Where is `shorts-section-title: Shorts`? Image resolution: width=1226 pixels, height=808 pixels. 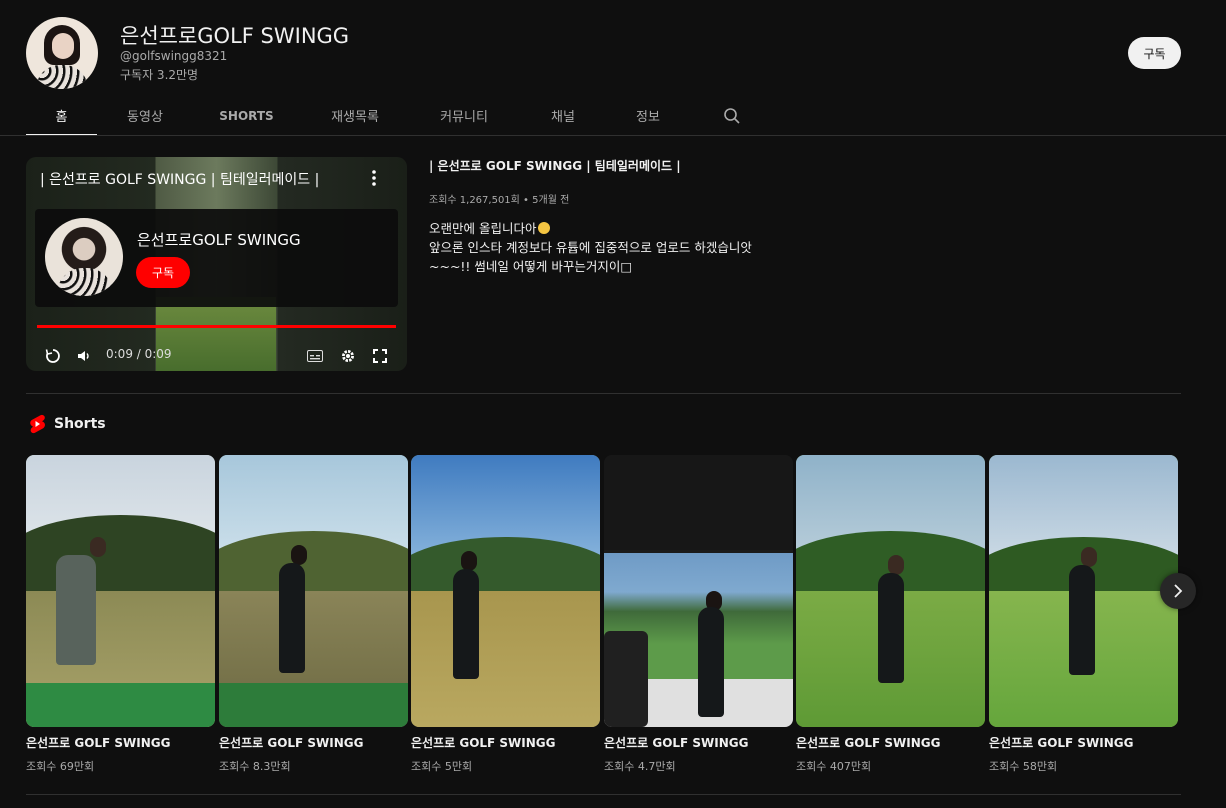
shorts-section-title: Shorts is located at coordinates (80, 424).